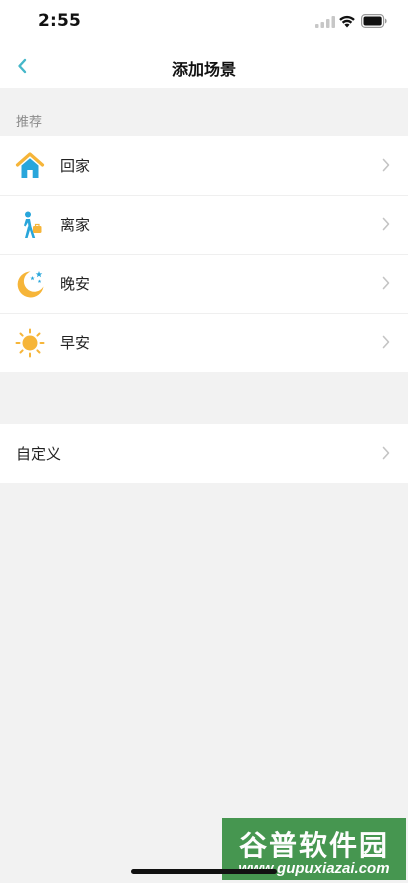 The height and width of the screenshot is (883, 408). What do you see at coordinates (30, 225) in the screenshot?
I see `walking-person-icon` at bounding box center [30, 225].